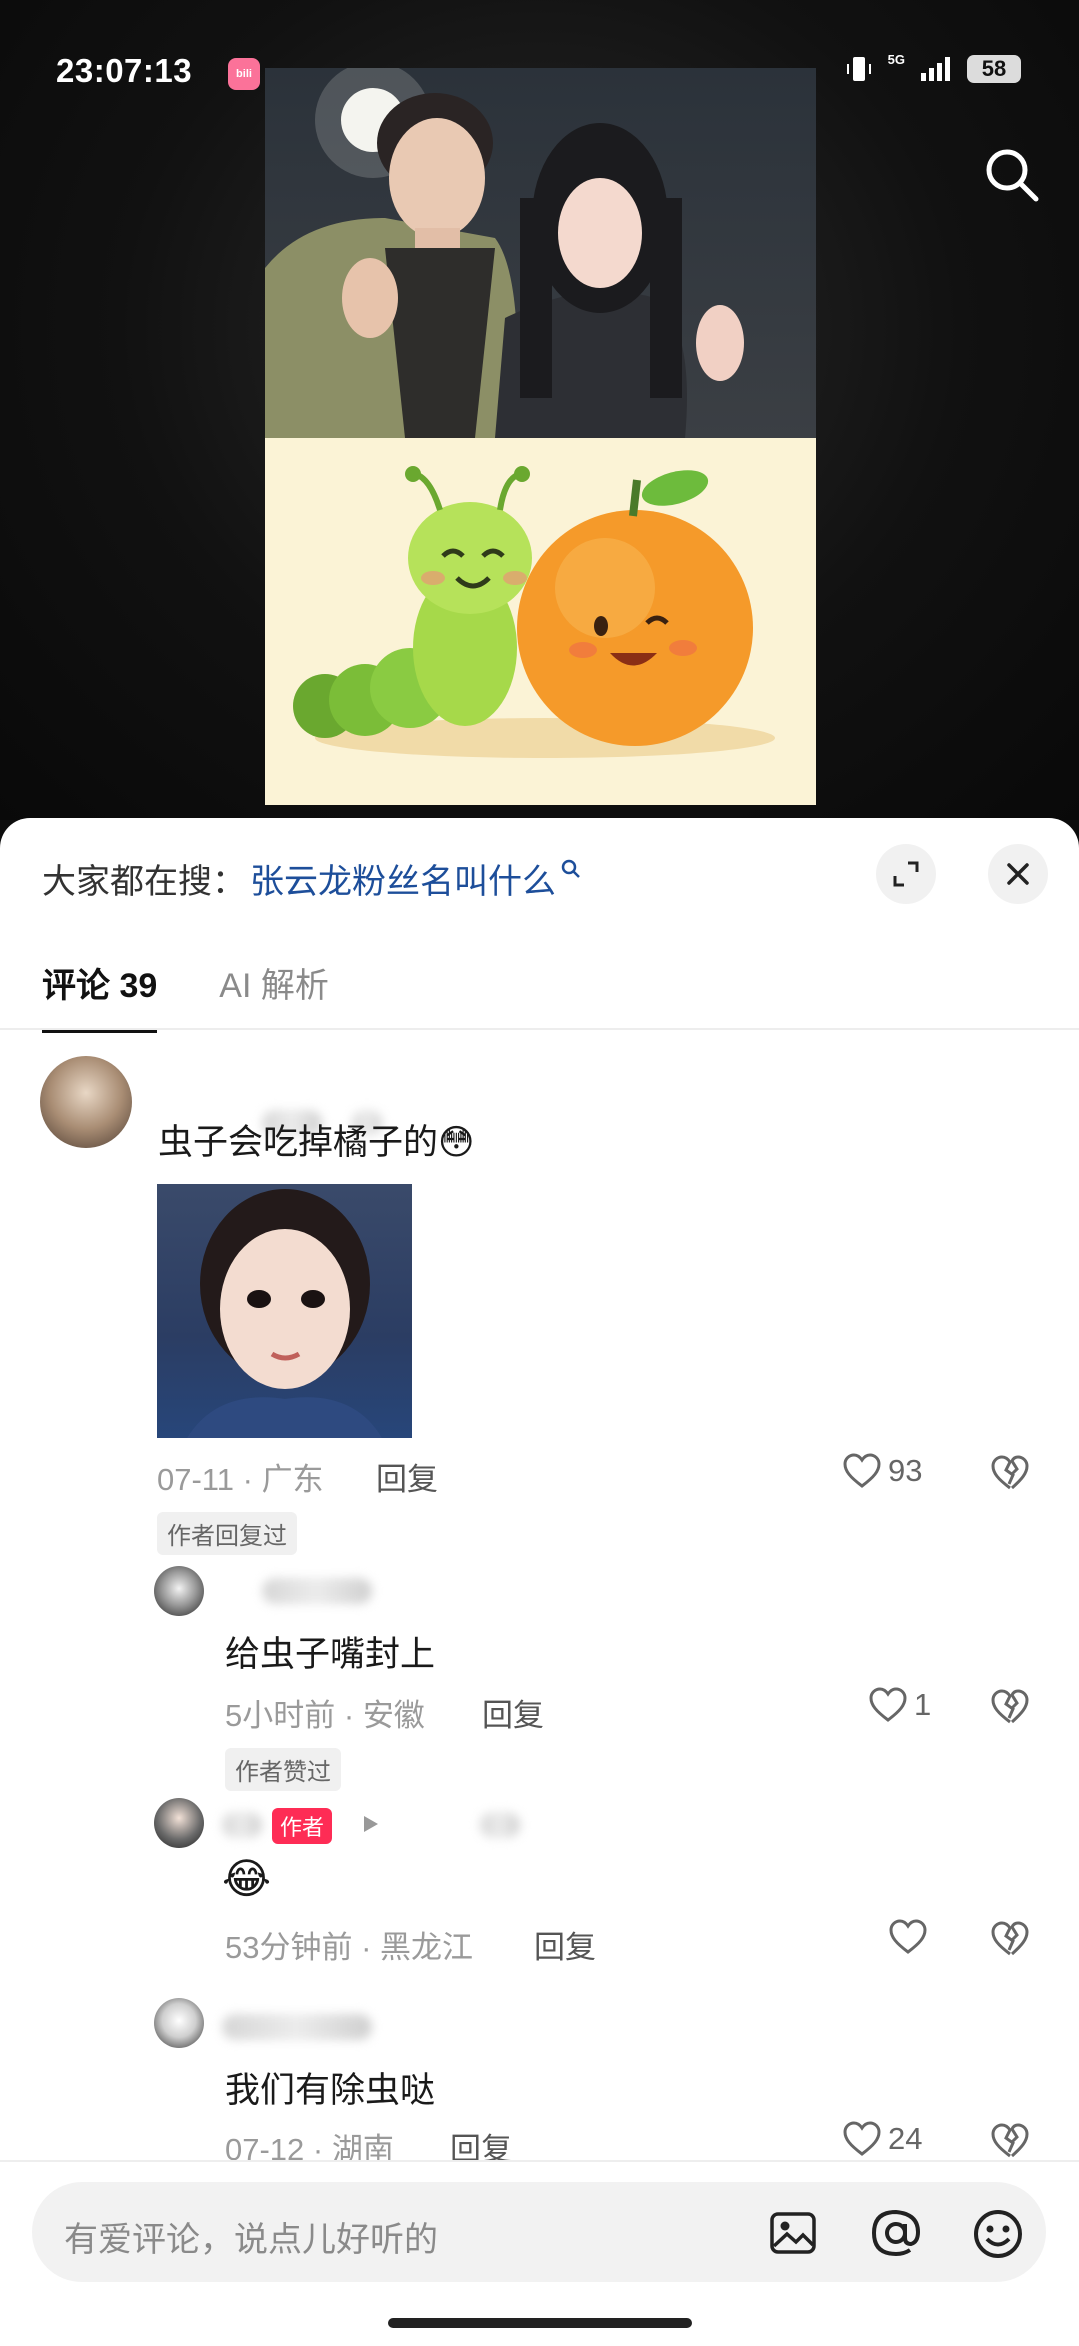  What do you see at coordinates (896, 59) in the screenshot?
I see `network-type: 5G` at bounding box center [896, 59].